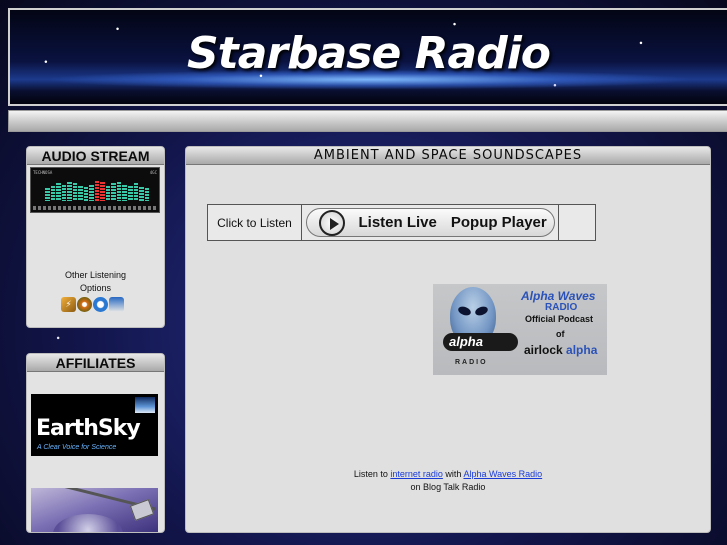  What do you see at coordinates (498, 222) in the screenshot?
I see `popup-player-label: Popup Player` at bounding box center [498, 222].